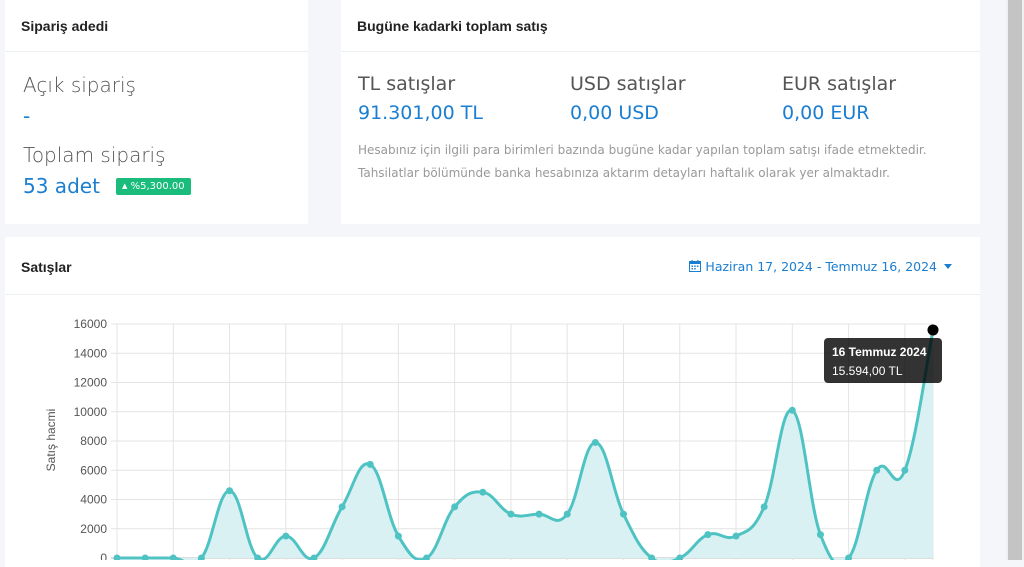 Image resolution: width=1024 pixels, height=567 pixels. I want to click on y-axis-ticks: 0 2000 4000 6000 8000 10000 12000 14000 16000, so click(91, 438).